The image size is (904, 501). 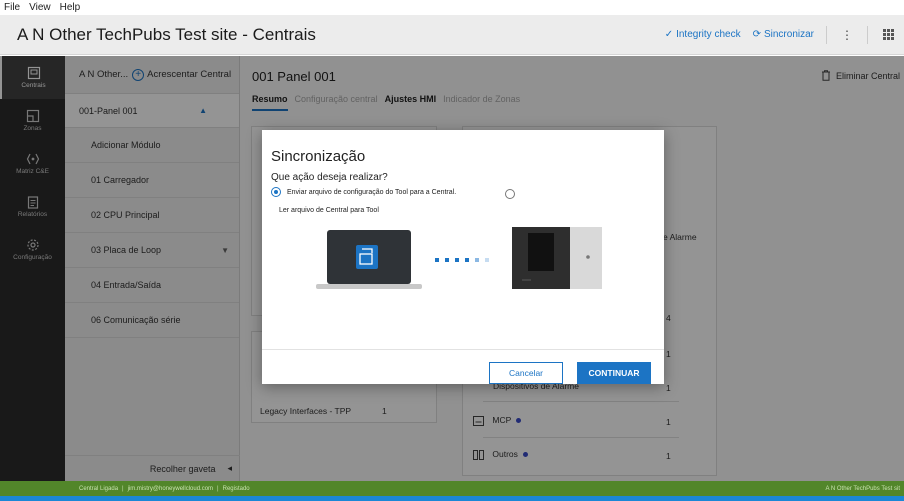 I want to click on laptop-icon, so click(x=369, y=259).